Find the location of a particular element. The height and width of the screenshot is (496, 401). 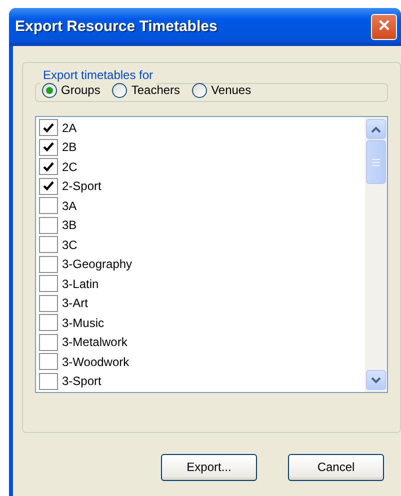

scrollbar is located at coordinates (376, 254).